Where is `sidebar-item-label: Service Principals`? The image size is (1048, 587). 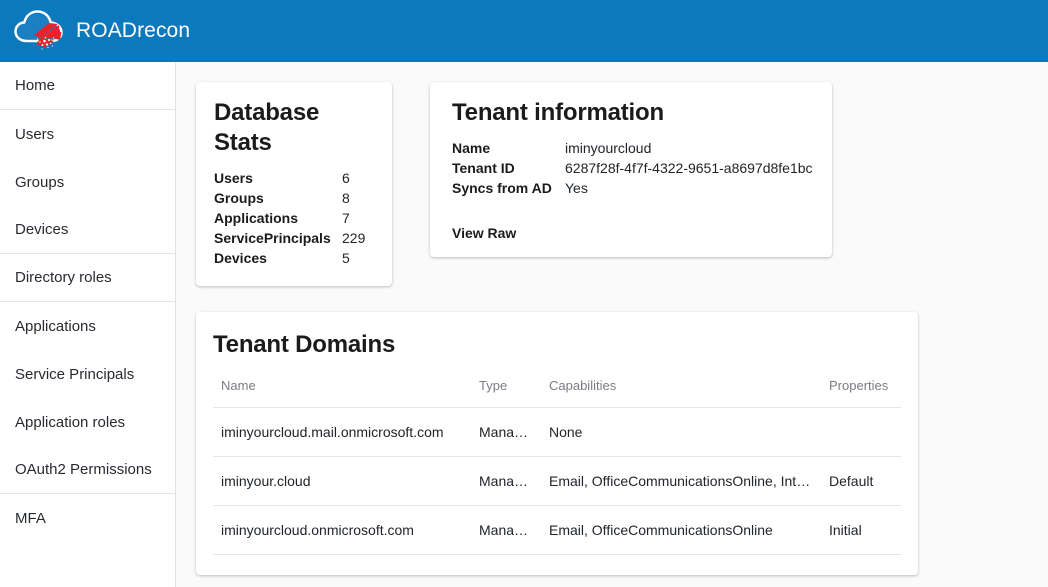
sidebar-item-label: Service Principals is located at coordinates (75, 374).